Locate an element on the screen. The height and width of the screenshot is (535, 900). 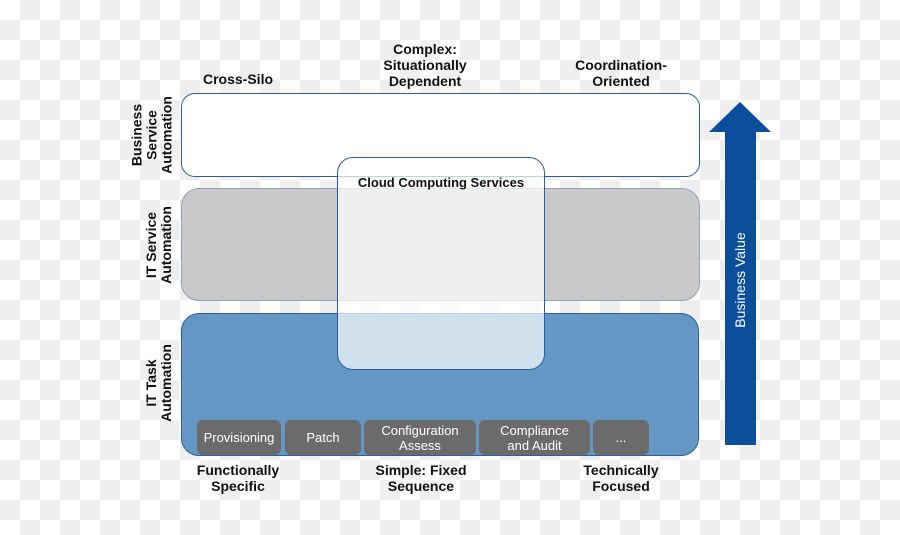
label-cross-silo: Cross-Silo is located at coordinates (238, 79).